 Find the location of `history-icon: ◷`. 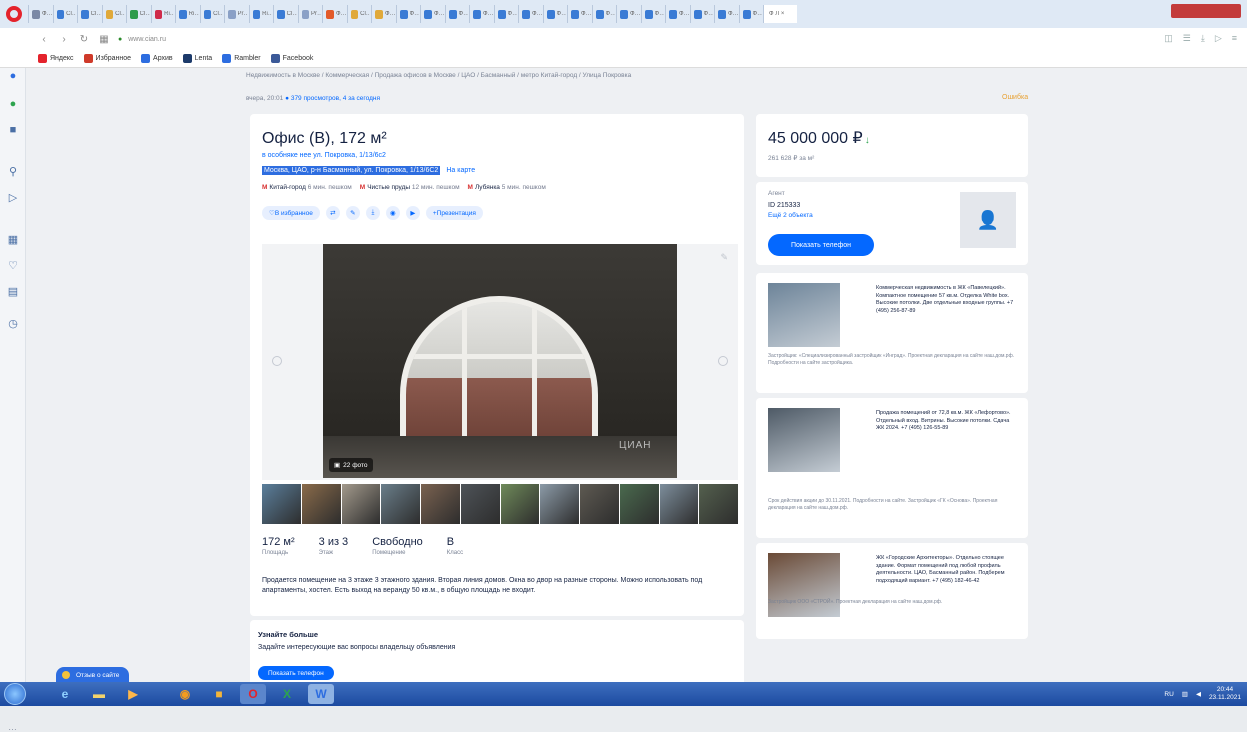

history-icon: ◷ is located at coordinates (13, 324).